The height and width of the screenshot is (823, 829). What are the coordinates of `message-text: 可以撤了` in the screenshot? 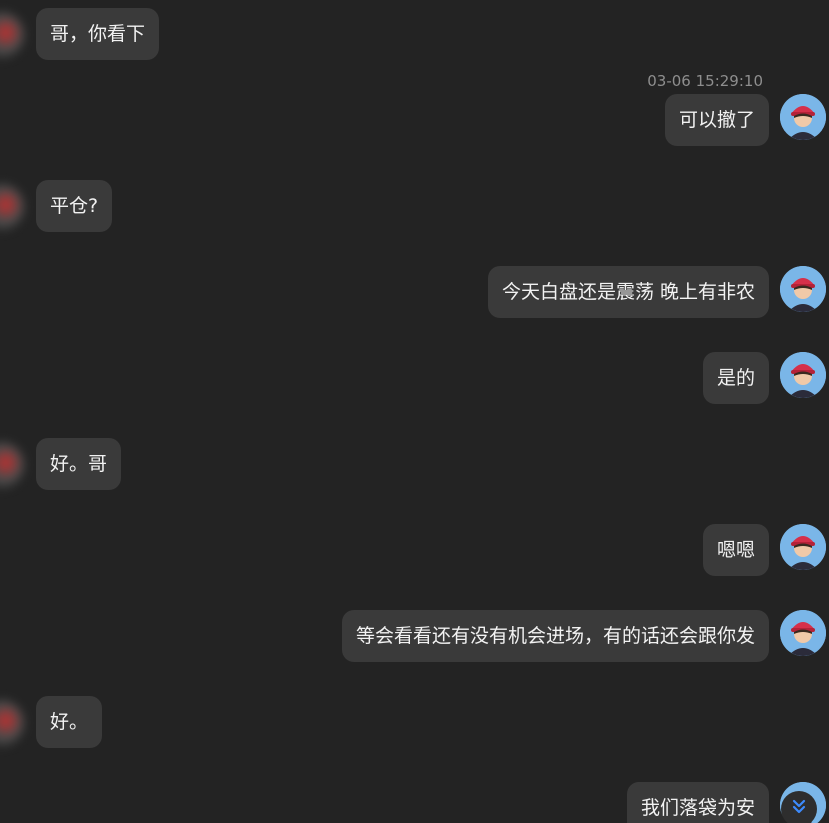 It's located at (716, 120).